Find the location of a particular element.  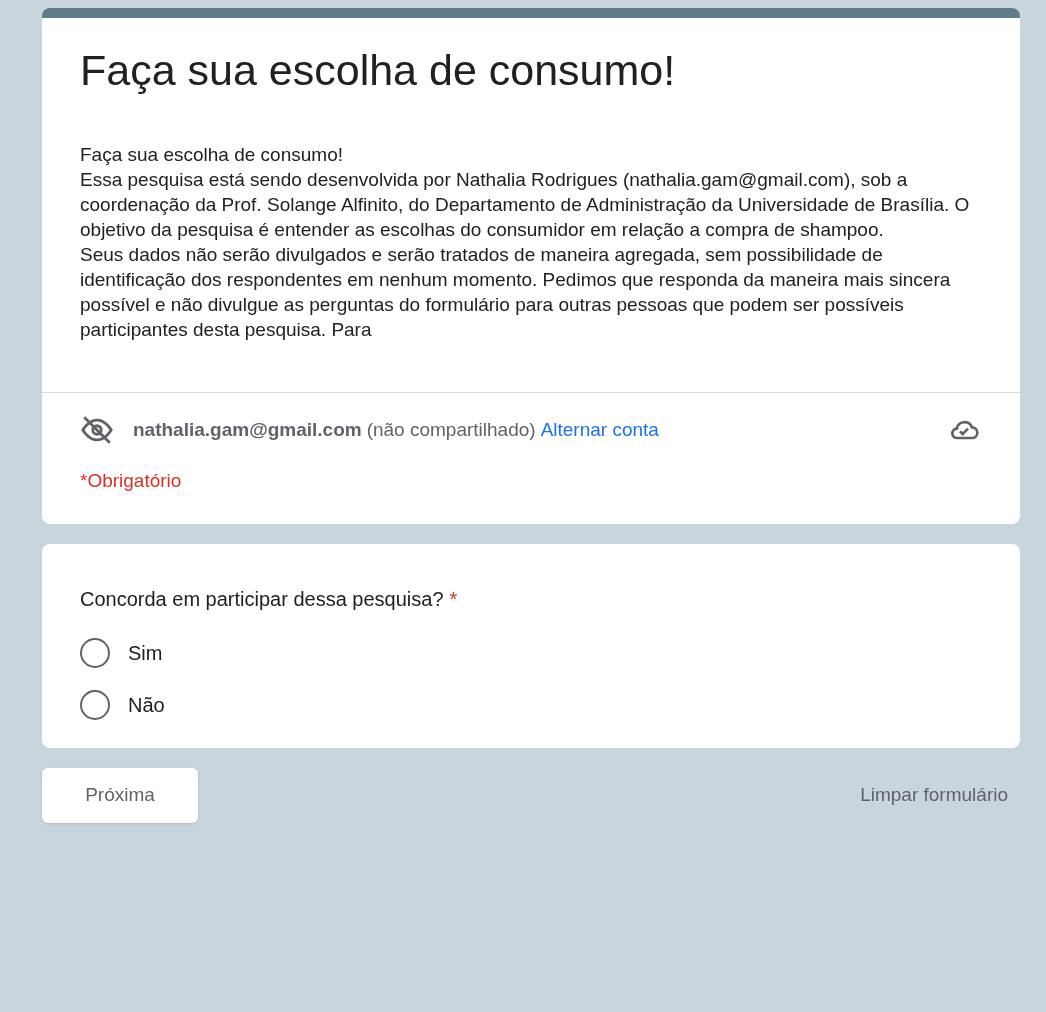

question-text: Concorda em participar dessa pesquisa? is located at coordinates (262, 599).